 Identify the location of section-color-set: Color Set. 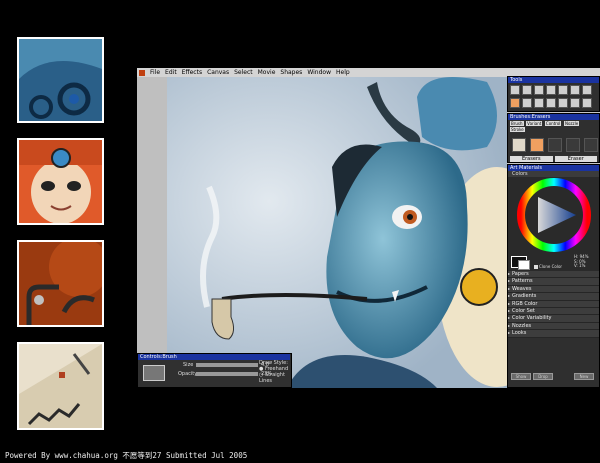
(553, 311).